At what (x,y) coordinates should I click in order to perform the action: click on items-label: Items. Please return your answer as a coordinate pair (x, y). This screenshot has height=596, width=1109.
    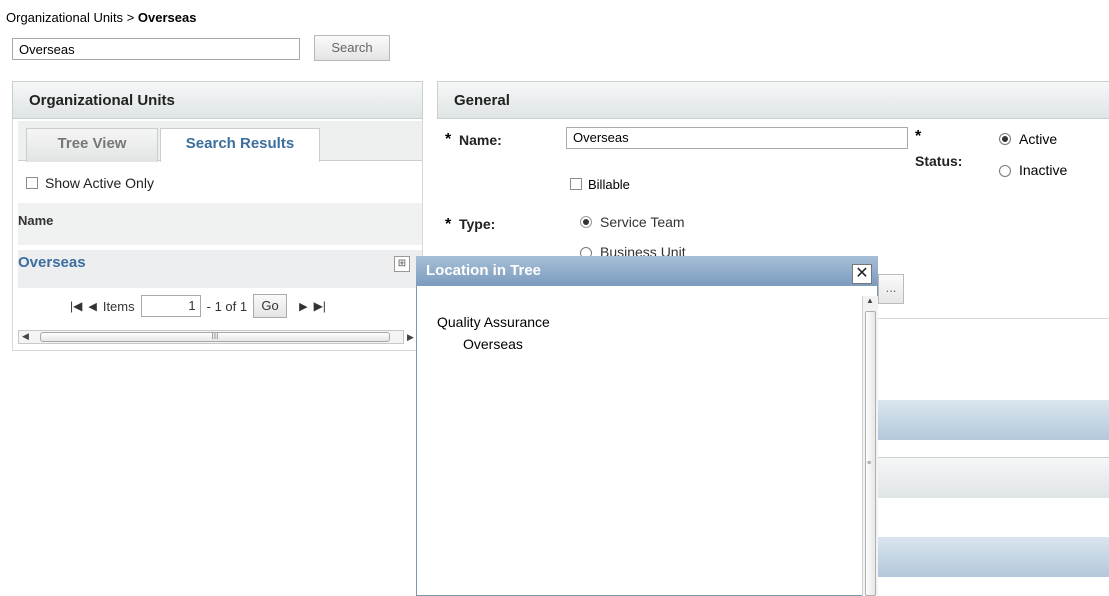
    Looking at the image, I should click on (118, 306).